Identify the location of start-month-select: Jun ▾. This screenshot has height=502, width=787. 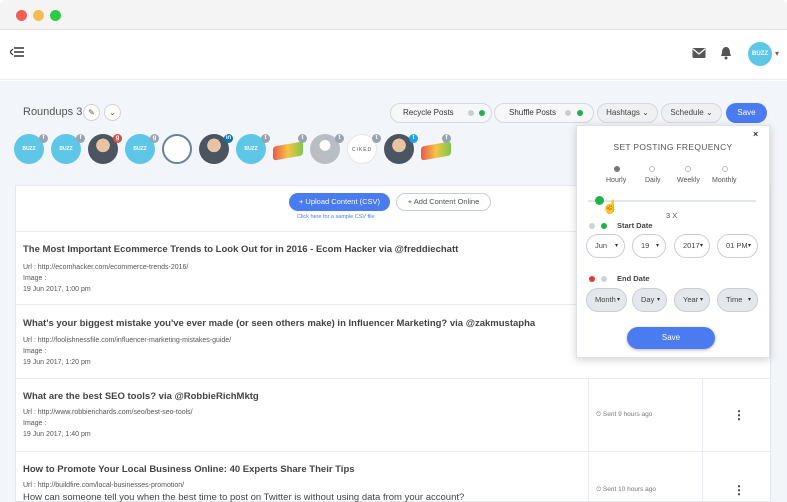
(605, 246).